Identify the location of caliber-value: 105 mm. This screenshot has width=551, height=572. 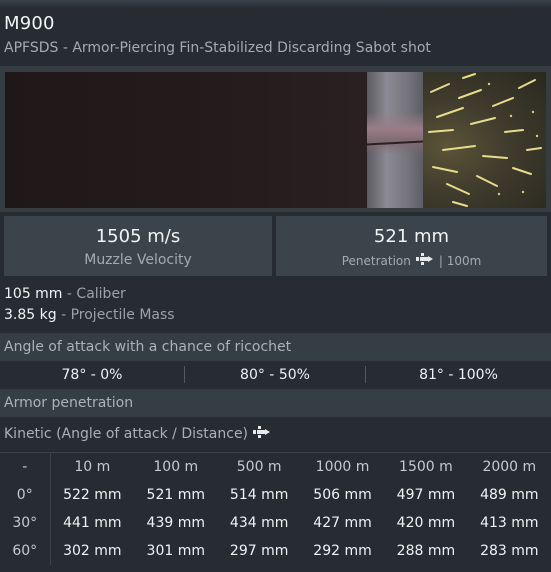
(33, 294).